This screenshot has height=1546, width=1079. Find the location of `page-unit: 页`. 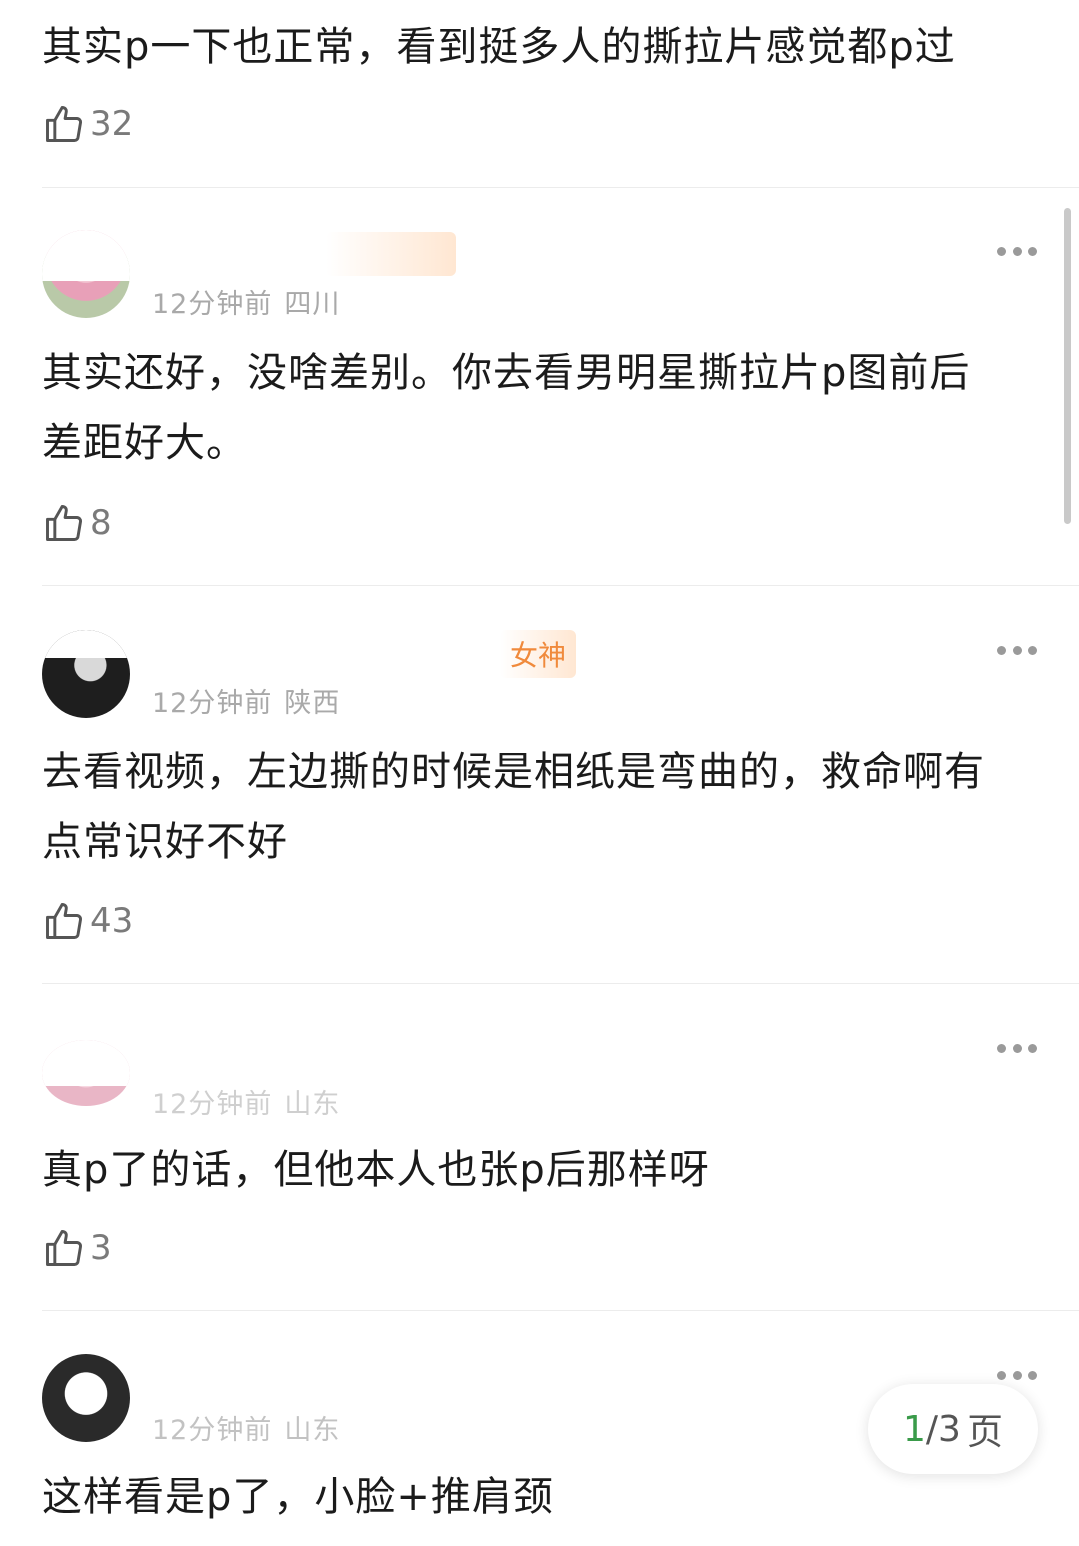

page-unit: 页 is located at coordinates (984, 1432).